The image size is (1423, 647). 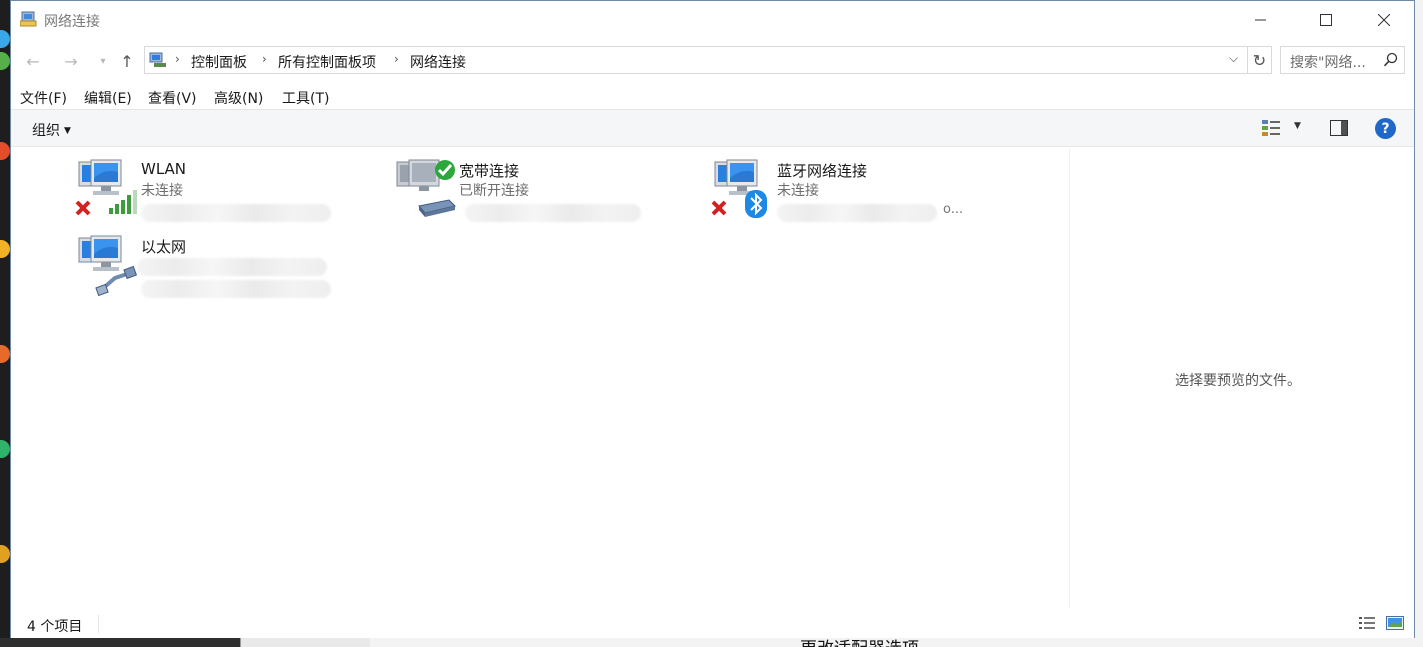 What do you see at coordinates (305, 642) in the screenshot?
I see `background-panel` at bounding box center [305, 642].